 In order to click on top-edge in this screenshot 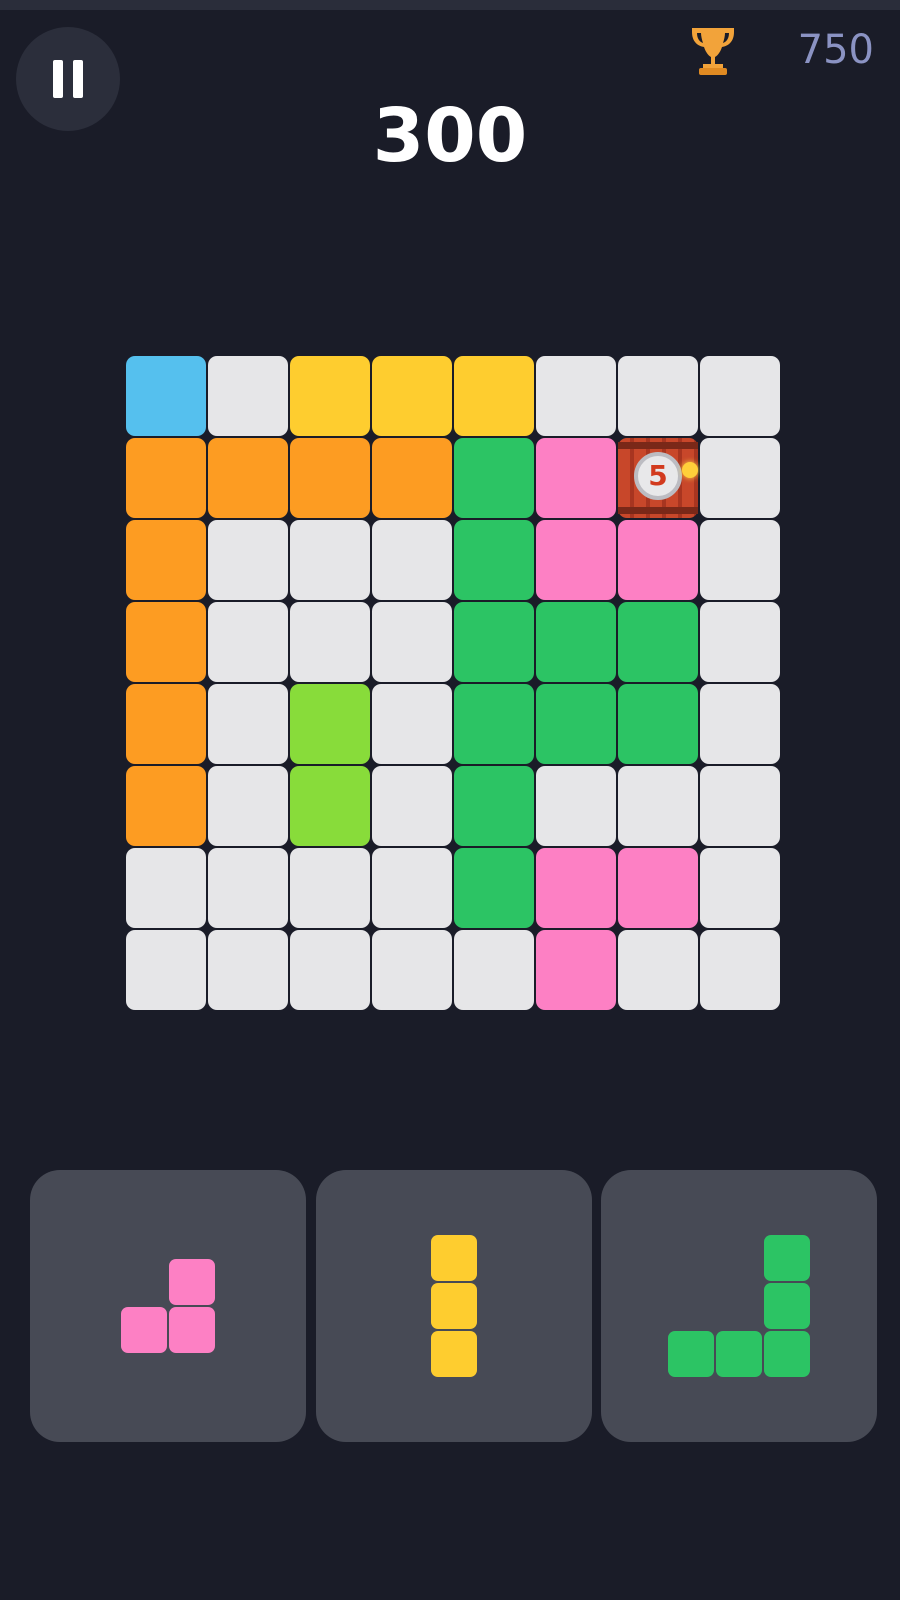, I will do `click(450, 5)`.